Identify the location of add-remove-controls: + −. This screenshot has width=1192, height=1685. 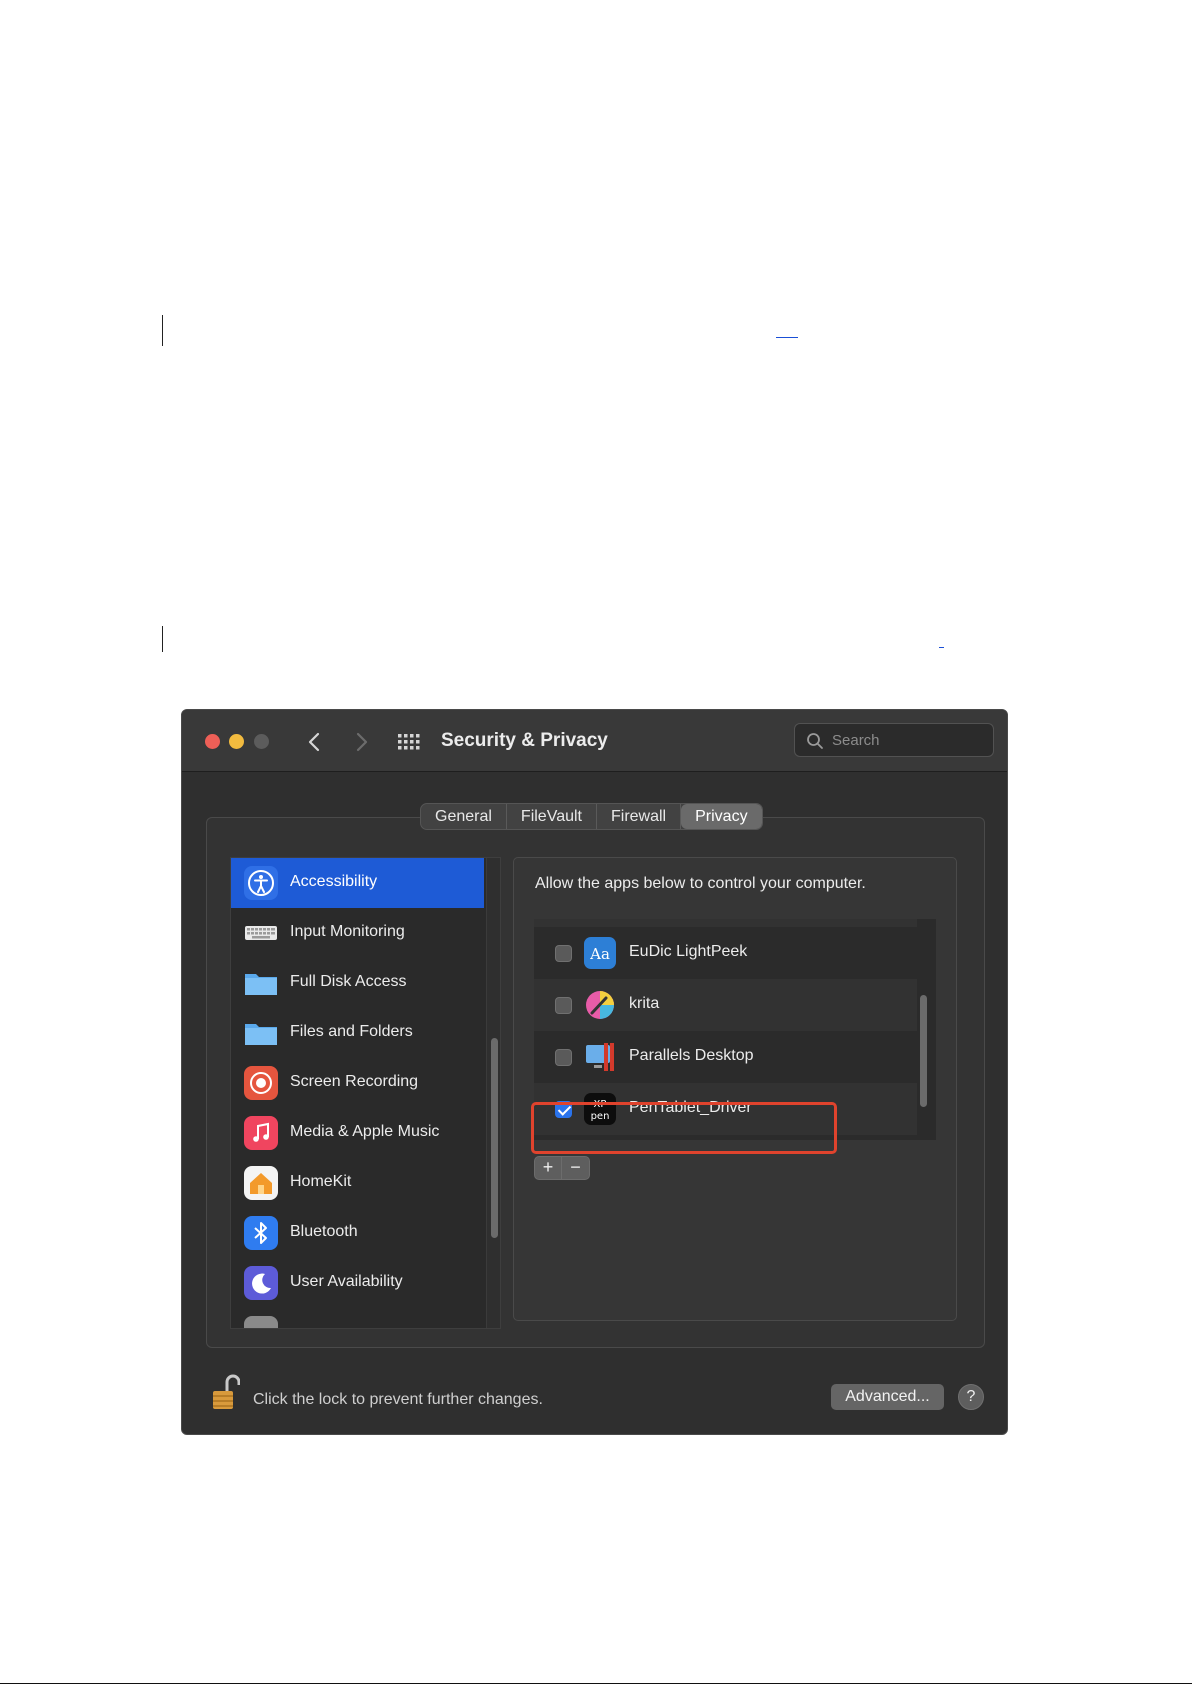
(562, 1168).